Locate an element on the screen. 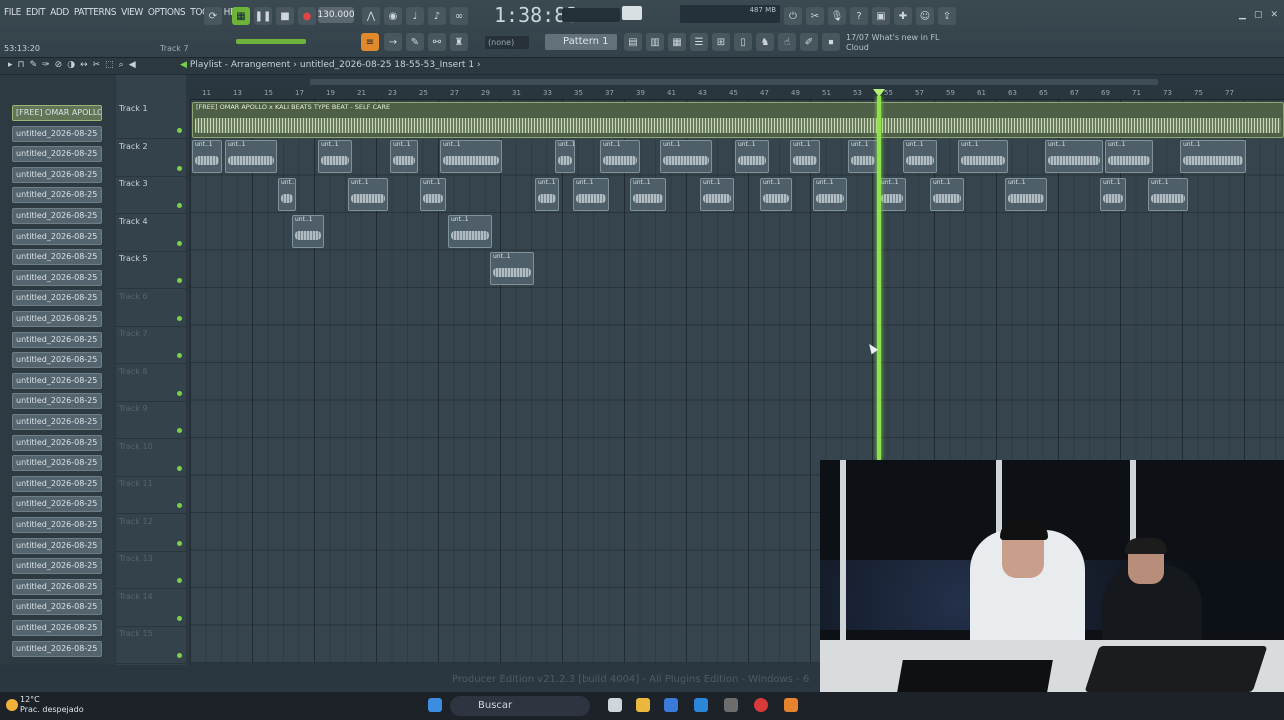  track-header: Track 3 is located at coordinates (151, 195).